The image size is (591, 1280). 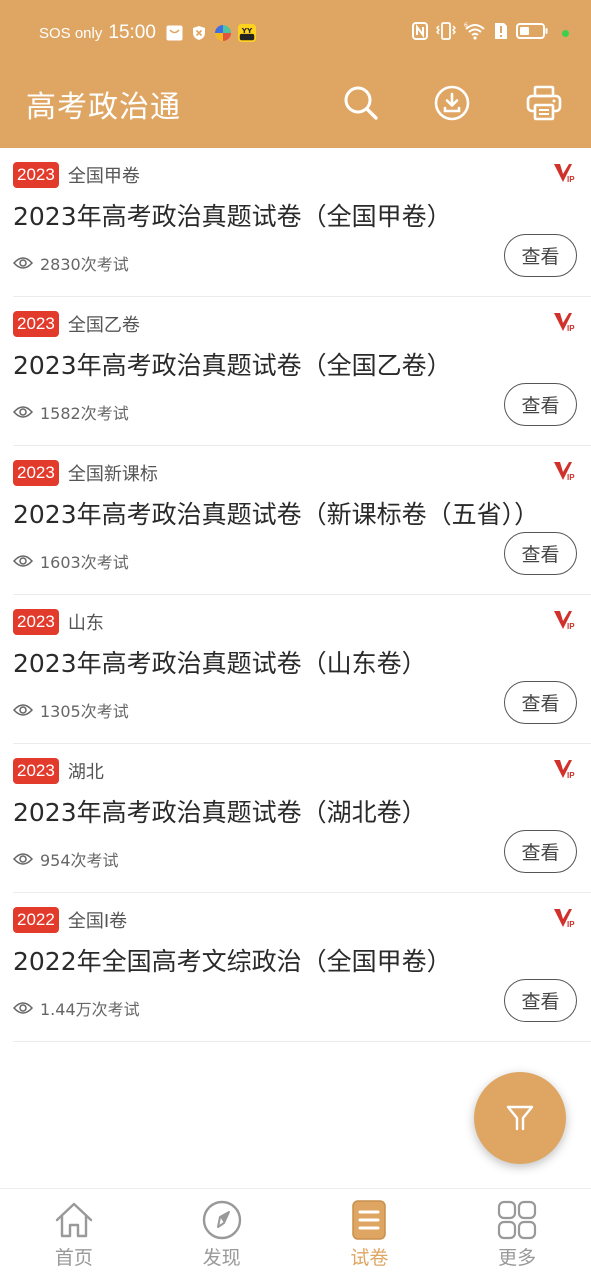 I want to click on download-button, so click(x=452, y=103).